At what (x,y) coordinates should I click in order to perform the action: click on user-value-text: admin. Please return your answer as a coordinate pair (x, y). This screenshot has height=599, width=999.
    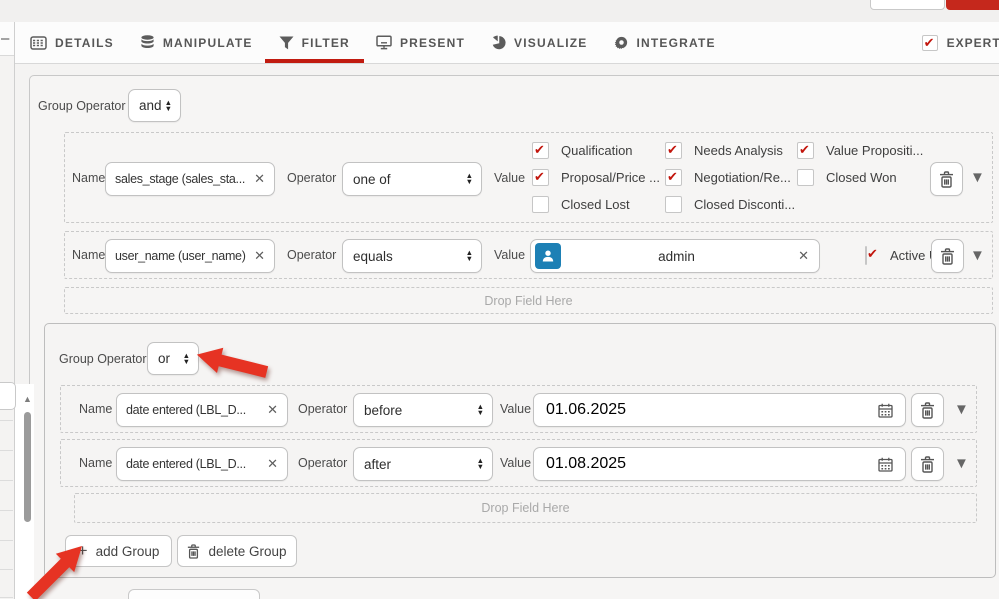
    Looking at the image, I should click on (676, 256).